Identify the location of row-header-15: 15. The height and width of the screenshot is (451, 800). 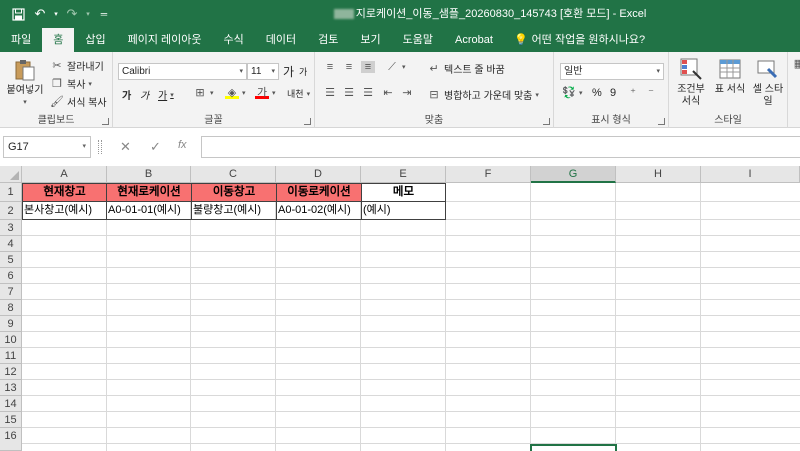
(11, 420).